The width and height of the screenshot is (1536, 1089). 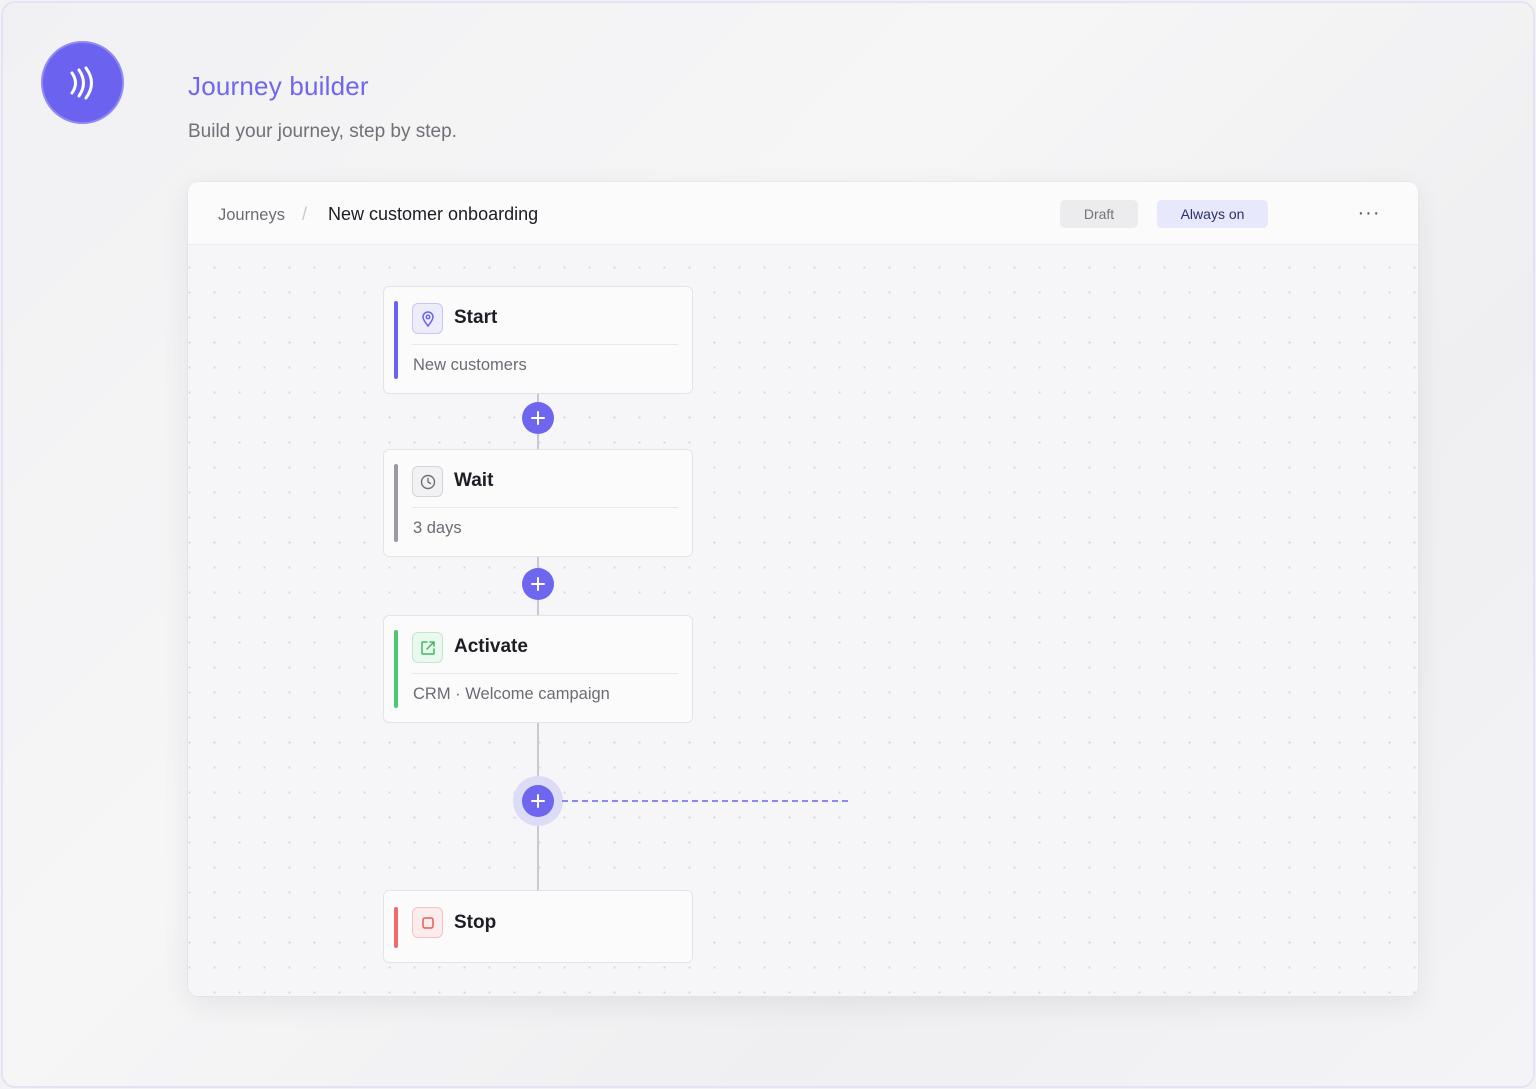 I want to click on external-link-icon, so click(x=427, y=647).